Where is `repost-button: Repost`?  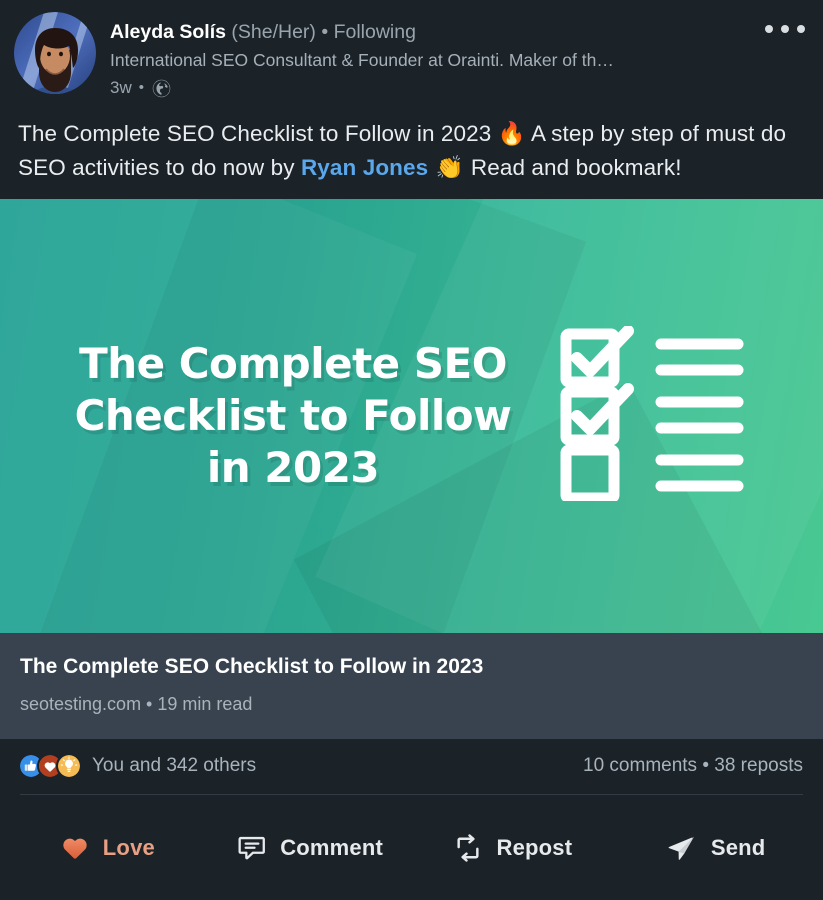
repost-button: Repost is located at coordinates (513, 847).